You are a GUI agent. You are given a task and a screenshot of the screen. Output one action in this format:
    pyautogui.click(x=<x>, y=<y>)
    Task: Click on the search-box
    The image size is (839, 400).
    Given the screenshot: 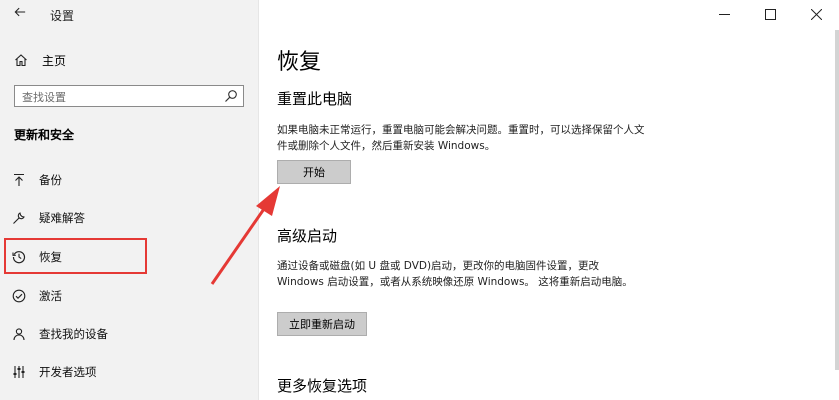 What is the action you would take?
    pyautogui.click(x=129, y=96)
    